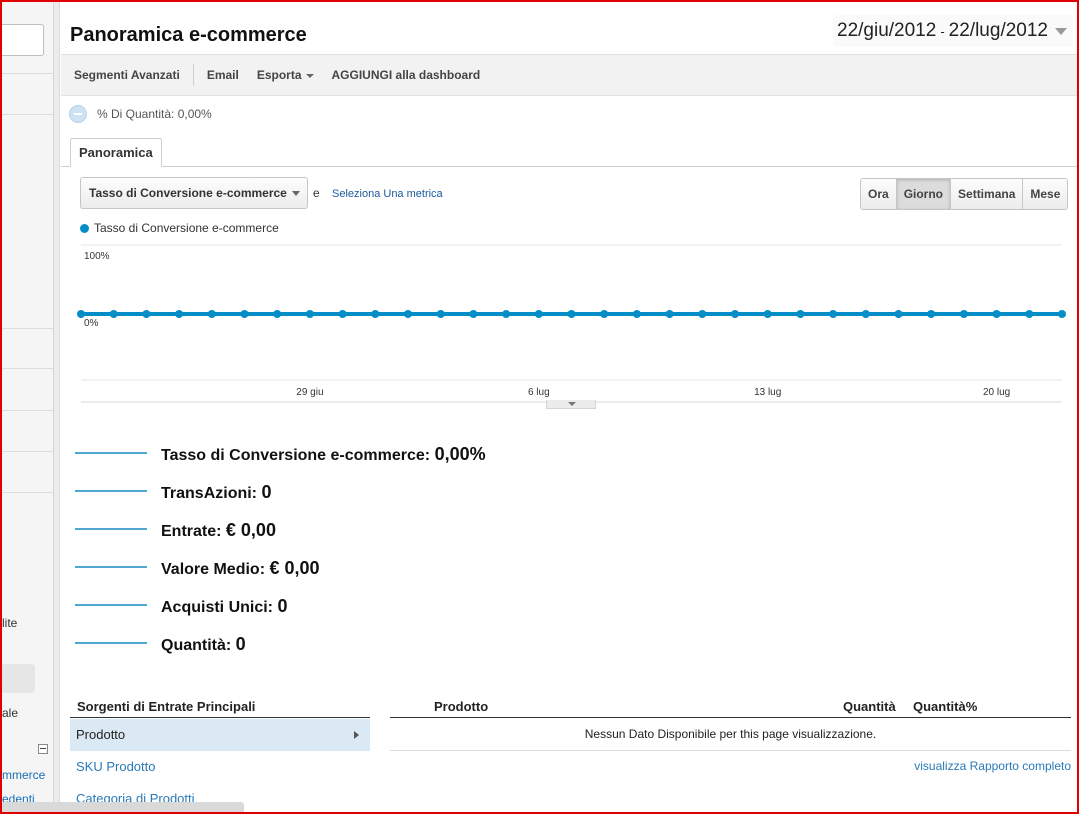 Image resolution: width=1079 pixels, height=814 pixels. I want to click on add-to-dashboard-button: AGGIUNGI alla dashboard, so click(406, 75).